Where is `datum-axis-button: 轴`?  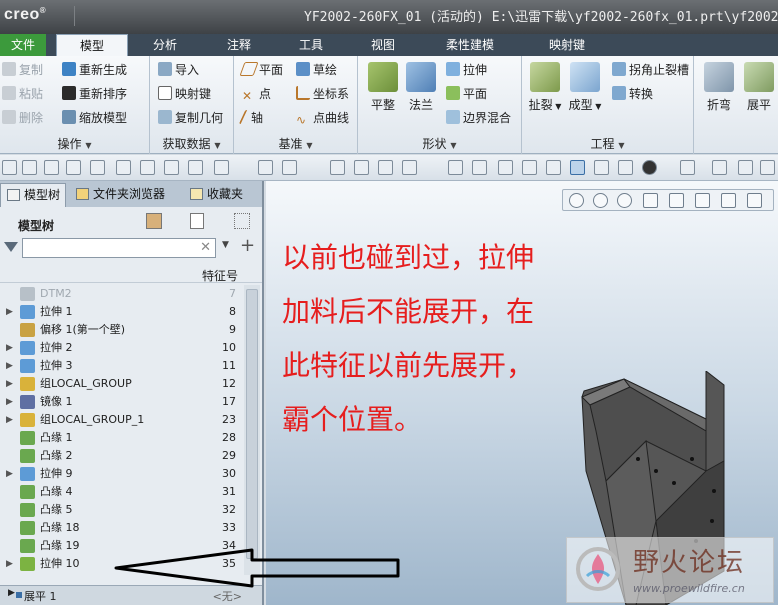
datum-axis-button: 轴 is located at coordinates (250, 118).